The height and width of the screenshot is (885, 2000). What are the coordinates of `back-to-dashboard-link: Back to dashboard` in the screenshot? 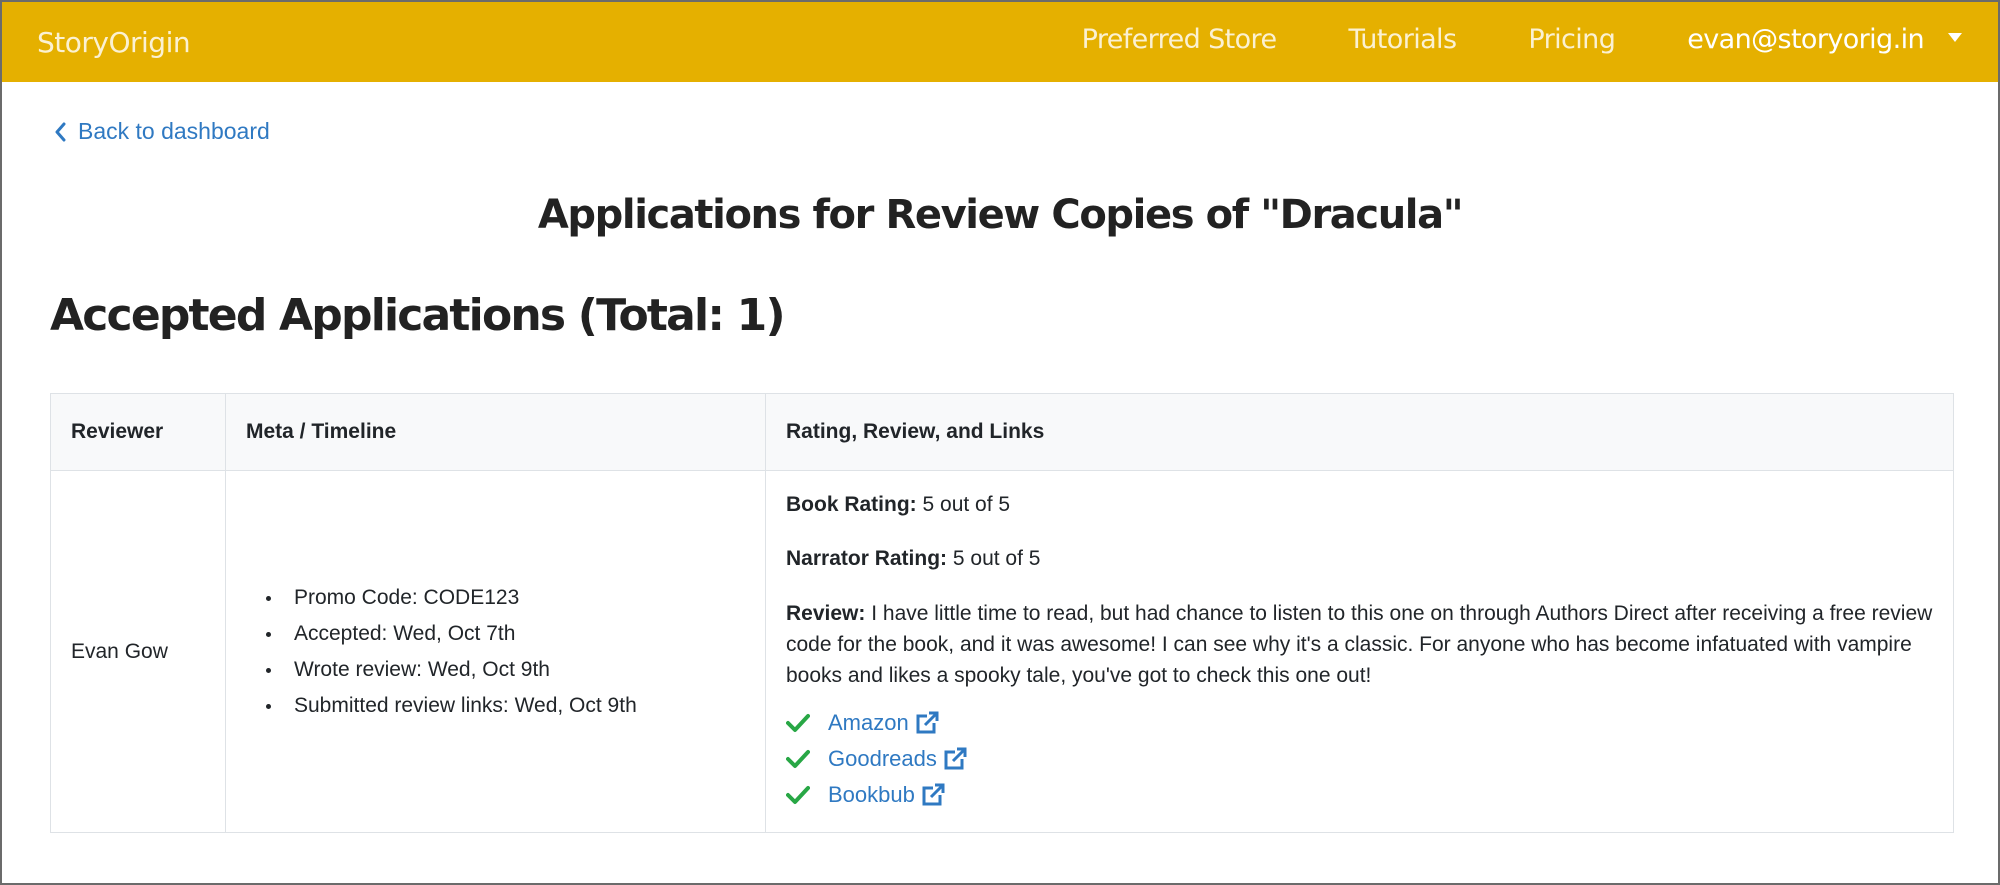 It's located at (162, 131).